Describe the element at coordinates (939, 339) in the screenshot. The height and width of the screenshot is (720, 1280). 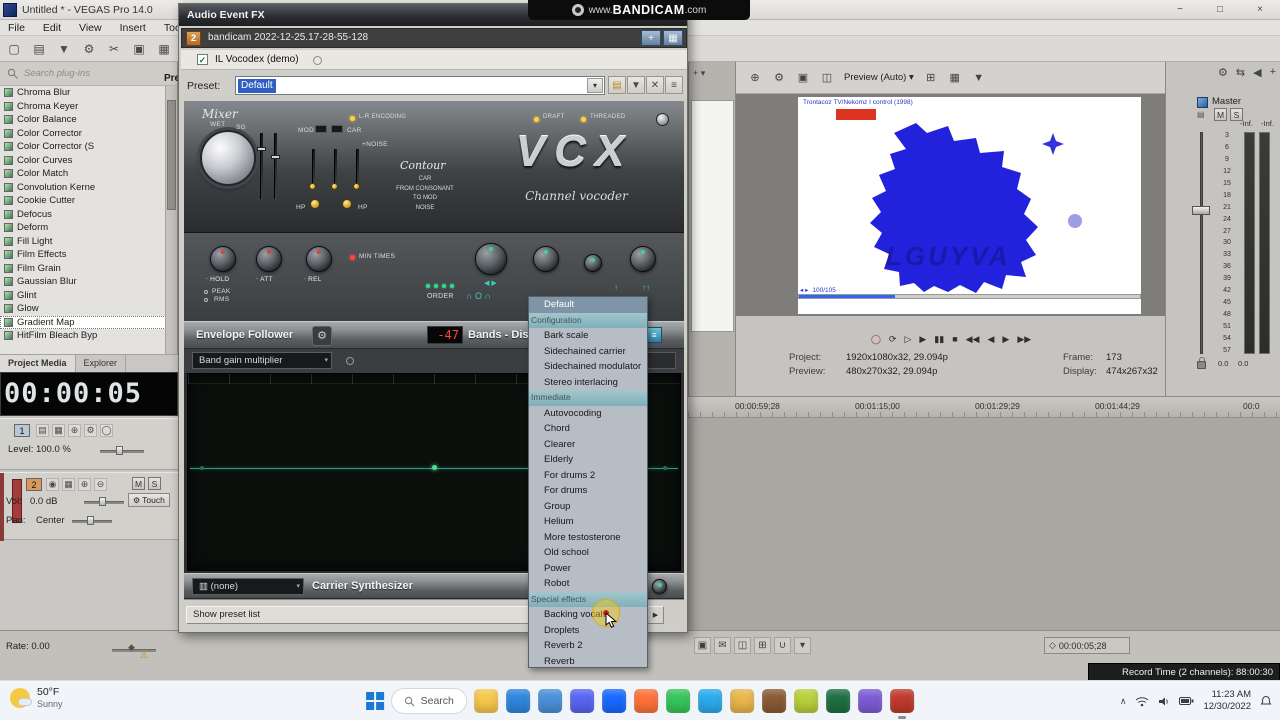
I see `pause-button: ▮▮` at that location.